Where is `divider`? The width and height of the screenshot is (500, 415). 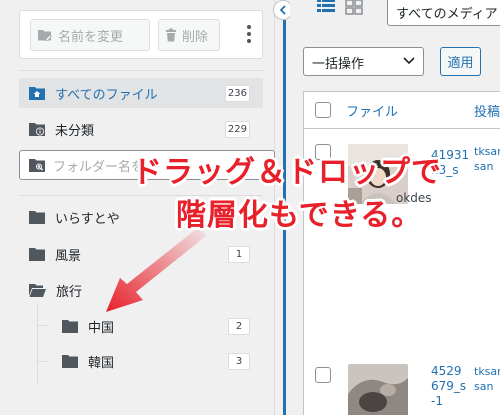 divider is located at coordinates (141, 70).